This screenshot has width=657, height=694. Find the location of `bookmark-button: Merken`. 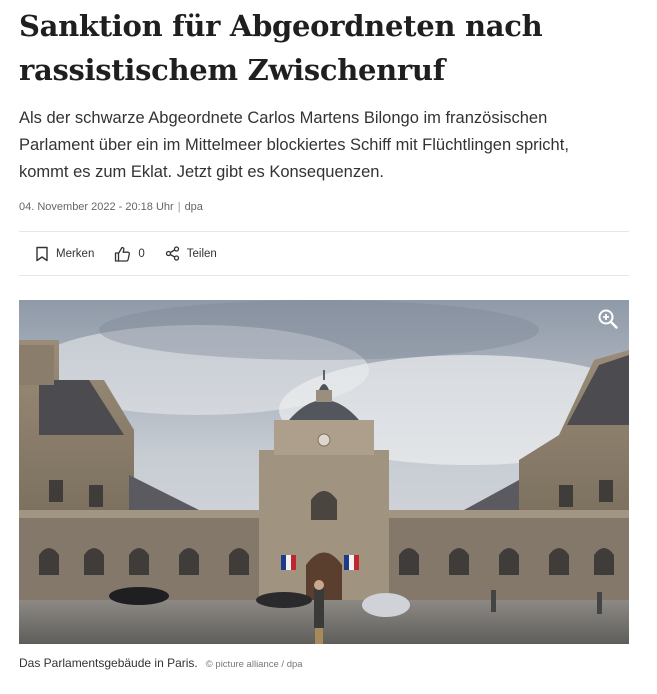

bookmark-button: Merken is located at coordinates (64, 254).